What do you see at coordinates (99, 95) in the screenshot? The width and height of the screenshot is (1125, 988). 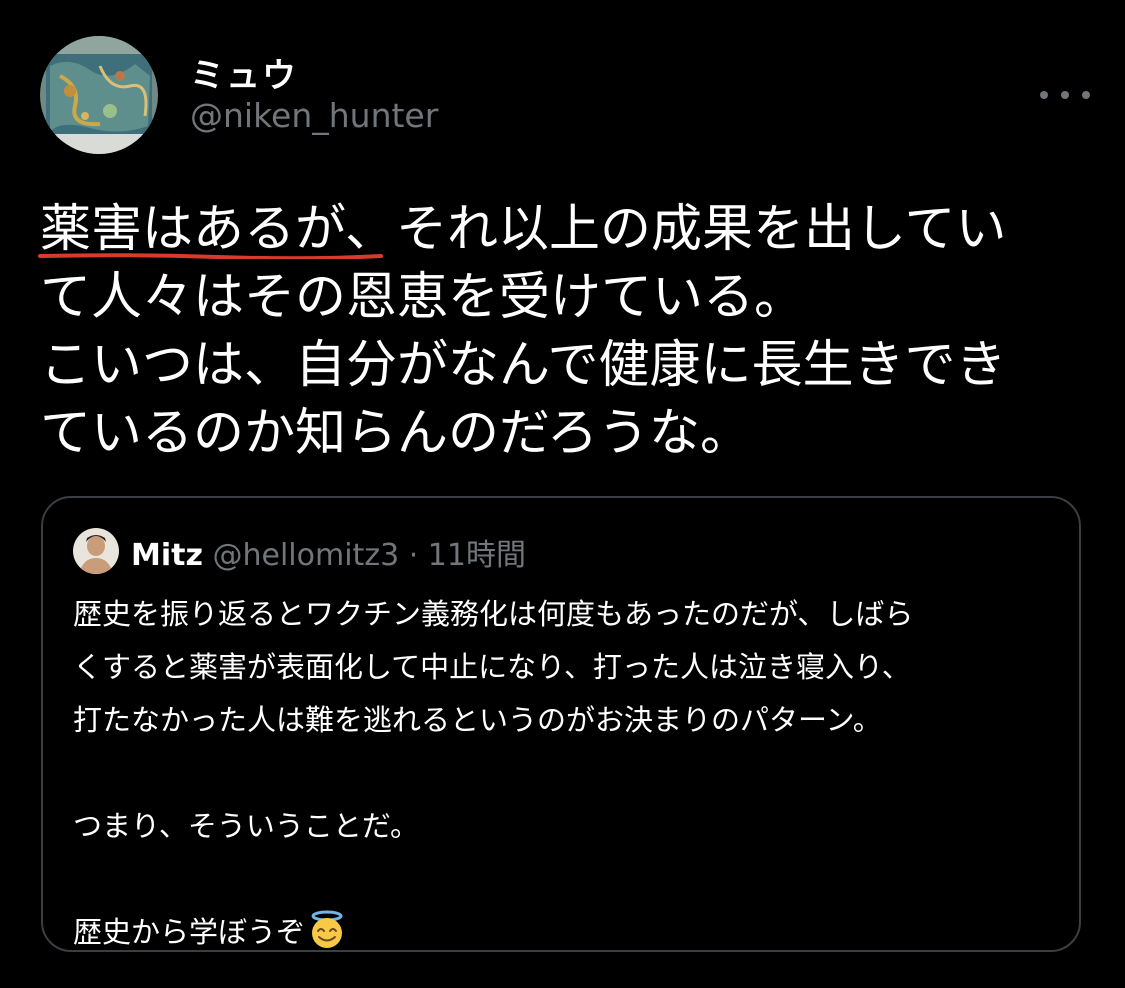 I see `author-avatar` at bounding box center [99, 95].